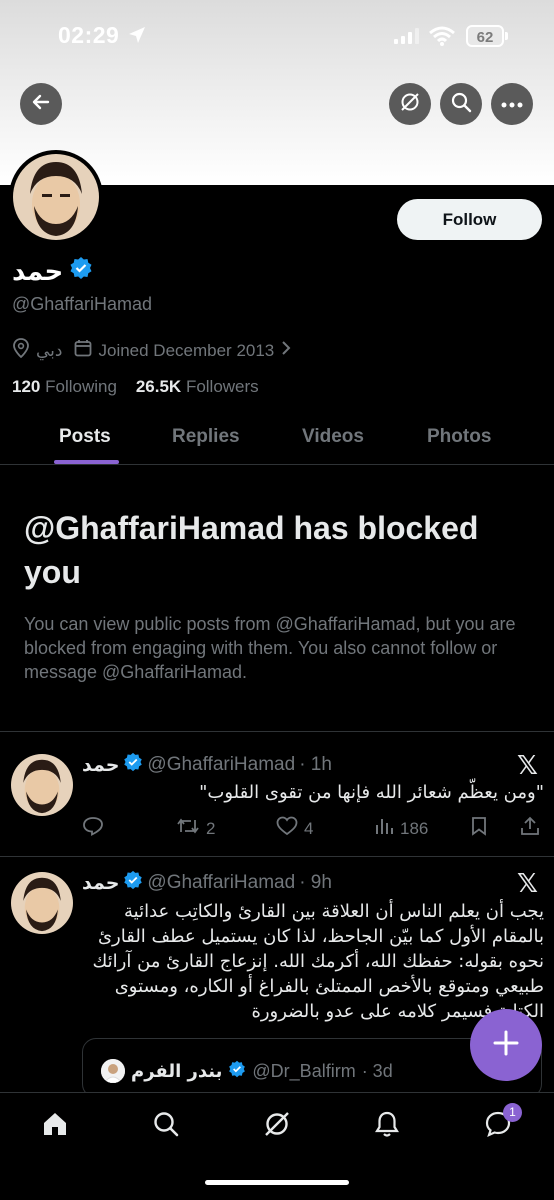 Image resolution: width=554 pixels, height=1200 pixels. Describe the element at coordinates (315, 764) in the screenshot. I see `post-time: · 1h` at that location.